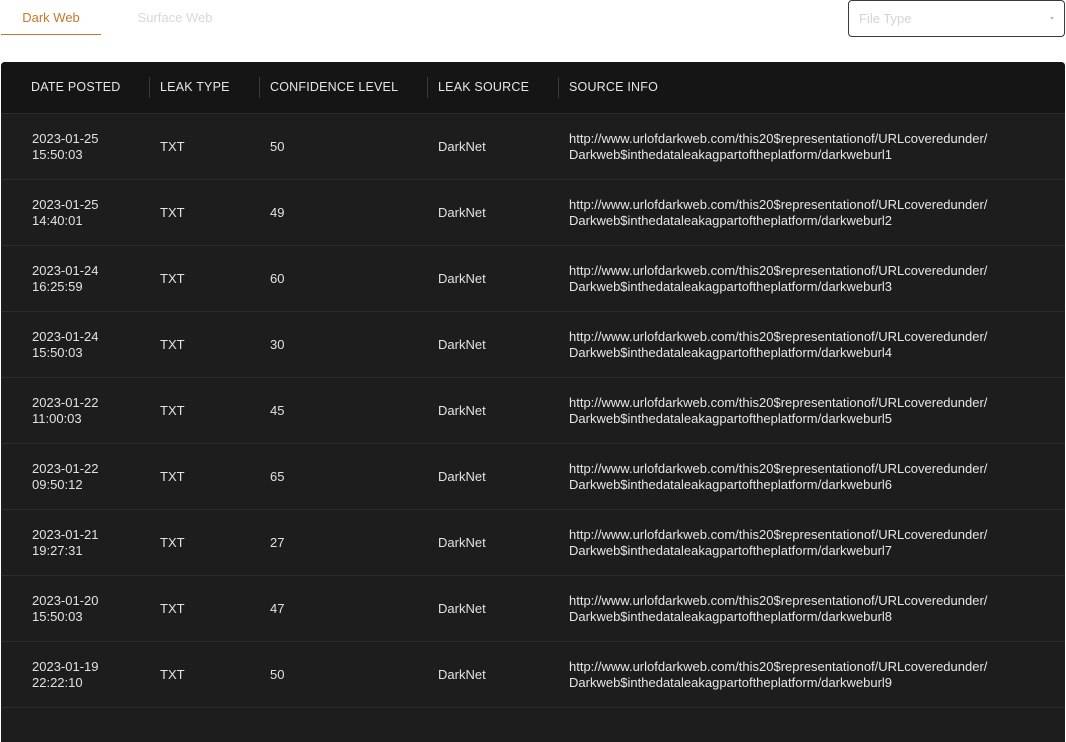  What do you see at coordinates (885, 18) in the screenshot?
I see `file-type-placeholder: File Type` at bounding box center [885, 18].